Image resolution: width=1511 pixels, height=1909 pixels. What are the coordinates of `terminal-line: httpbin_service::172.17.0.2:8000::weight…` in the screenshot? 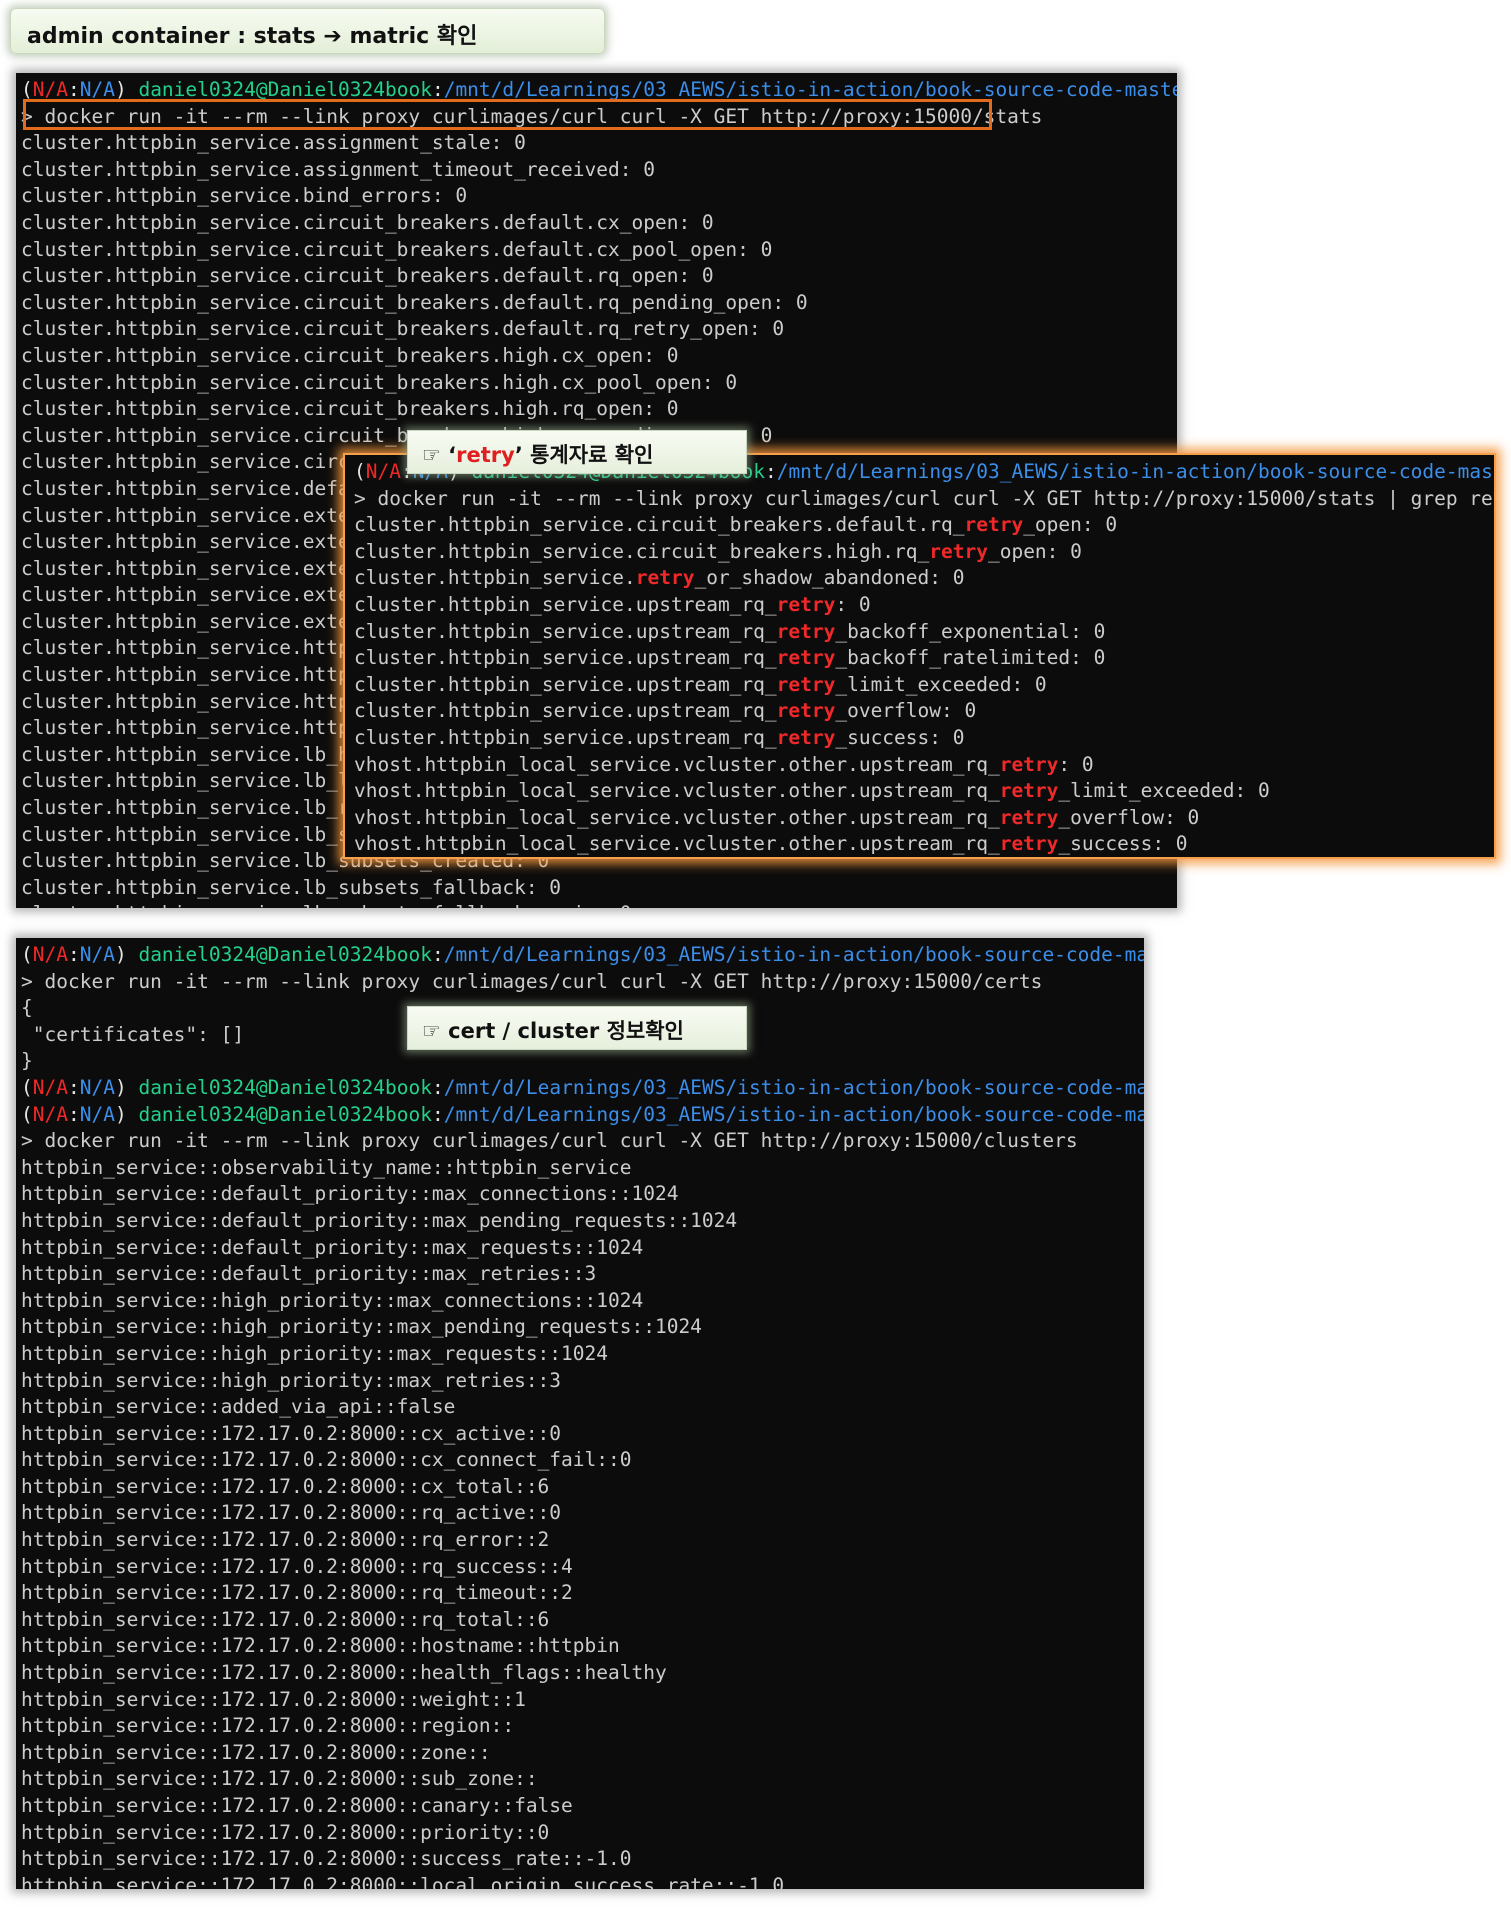 It's located at (582, 1700).